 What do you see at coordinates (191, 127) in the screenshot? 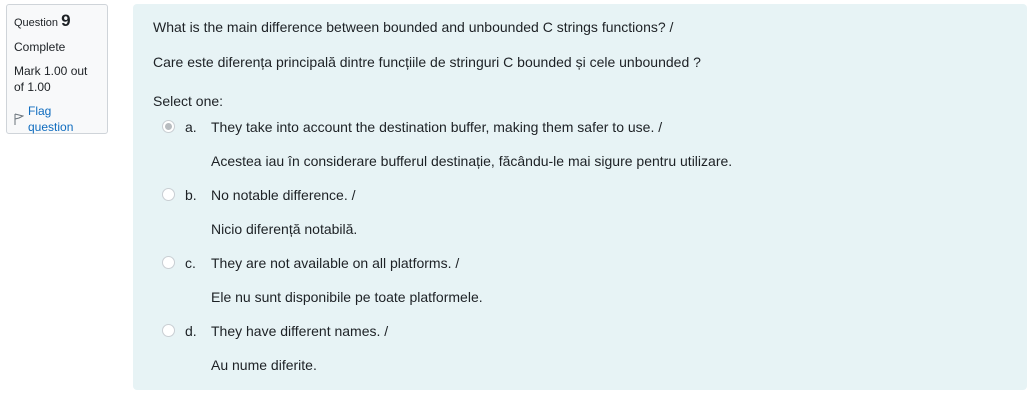
I see `option-letter: a.` at bounding box center [191, 127].